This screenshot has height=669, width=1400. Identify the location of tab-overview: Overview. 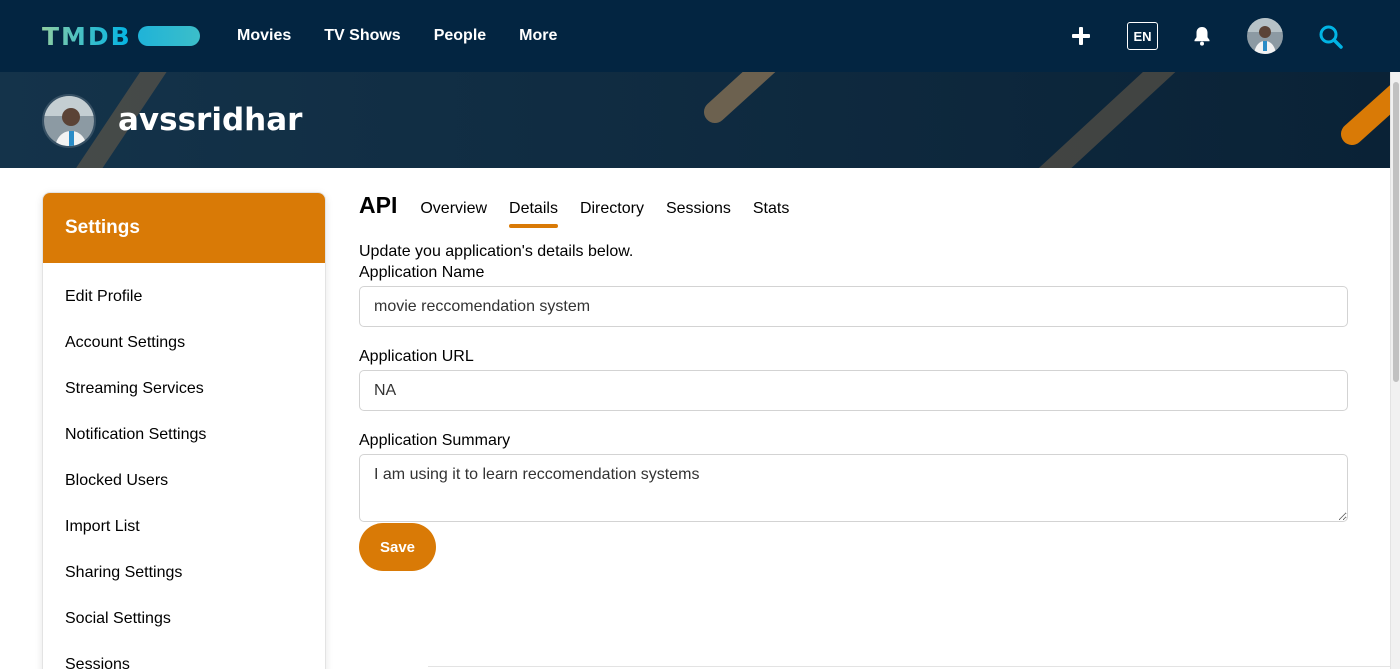
(453, 213).